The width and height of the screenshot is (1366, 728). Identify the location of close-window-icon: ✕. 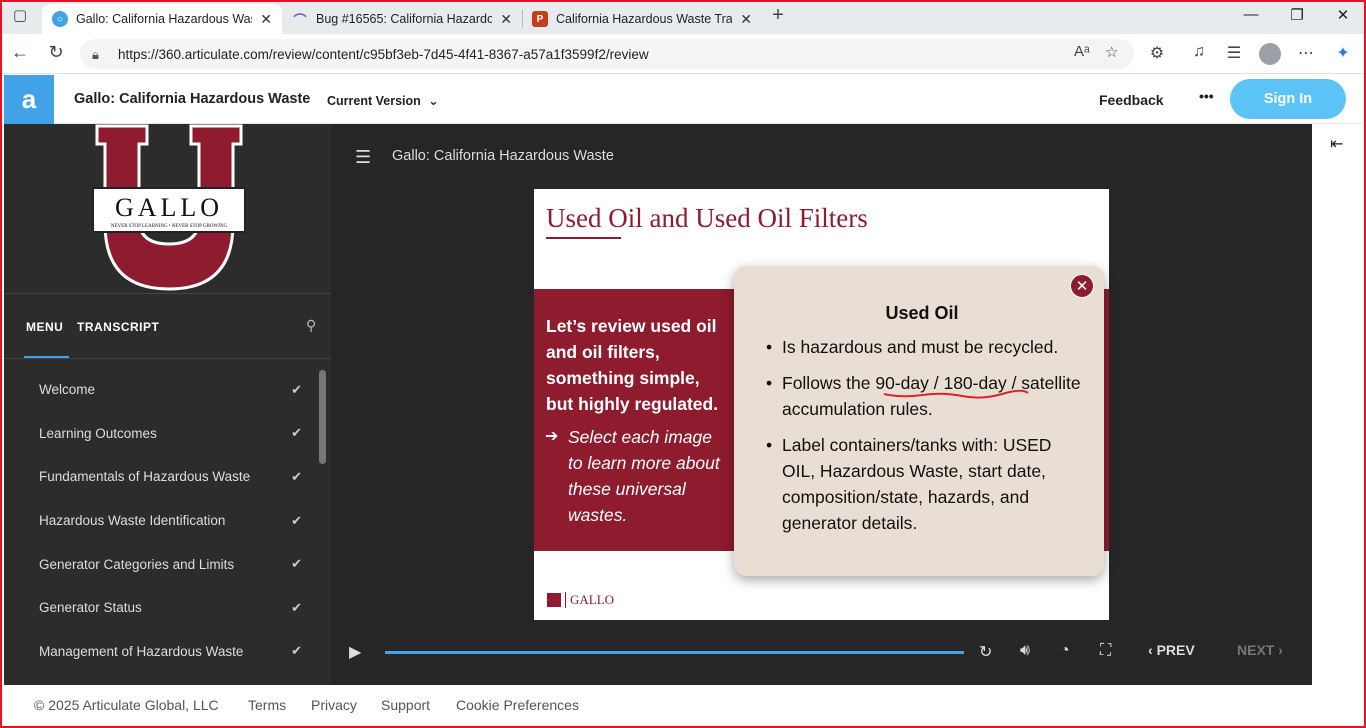
(1343, 15).